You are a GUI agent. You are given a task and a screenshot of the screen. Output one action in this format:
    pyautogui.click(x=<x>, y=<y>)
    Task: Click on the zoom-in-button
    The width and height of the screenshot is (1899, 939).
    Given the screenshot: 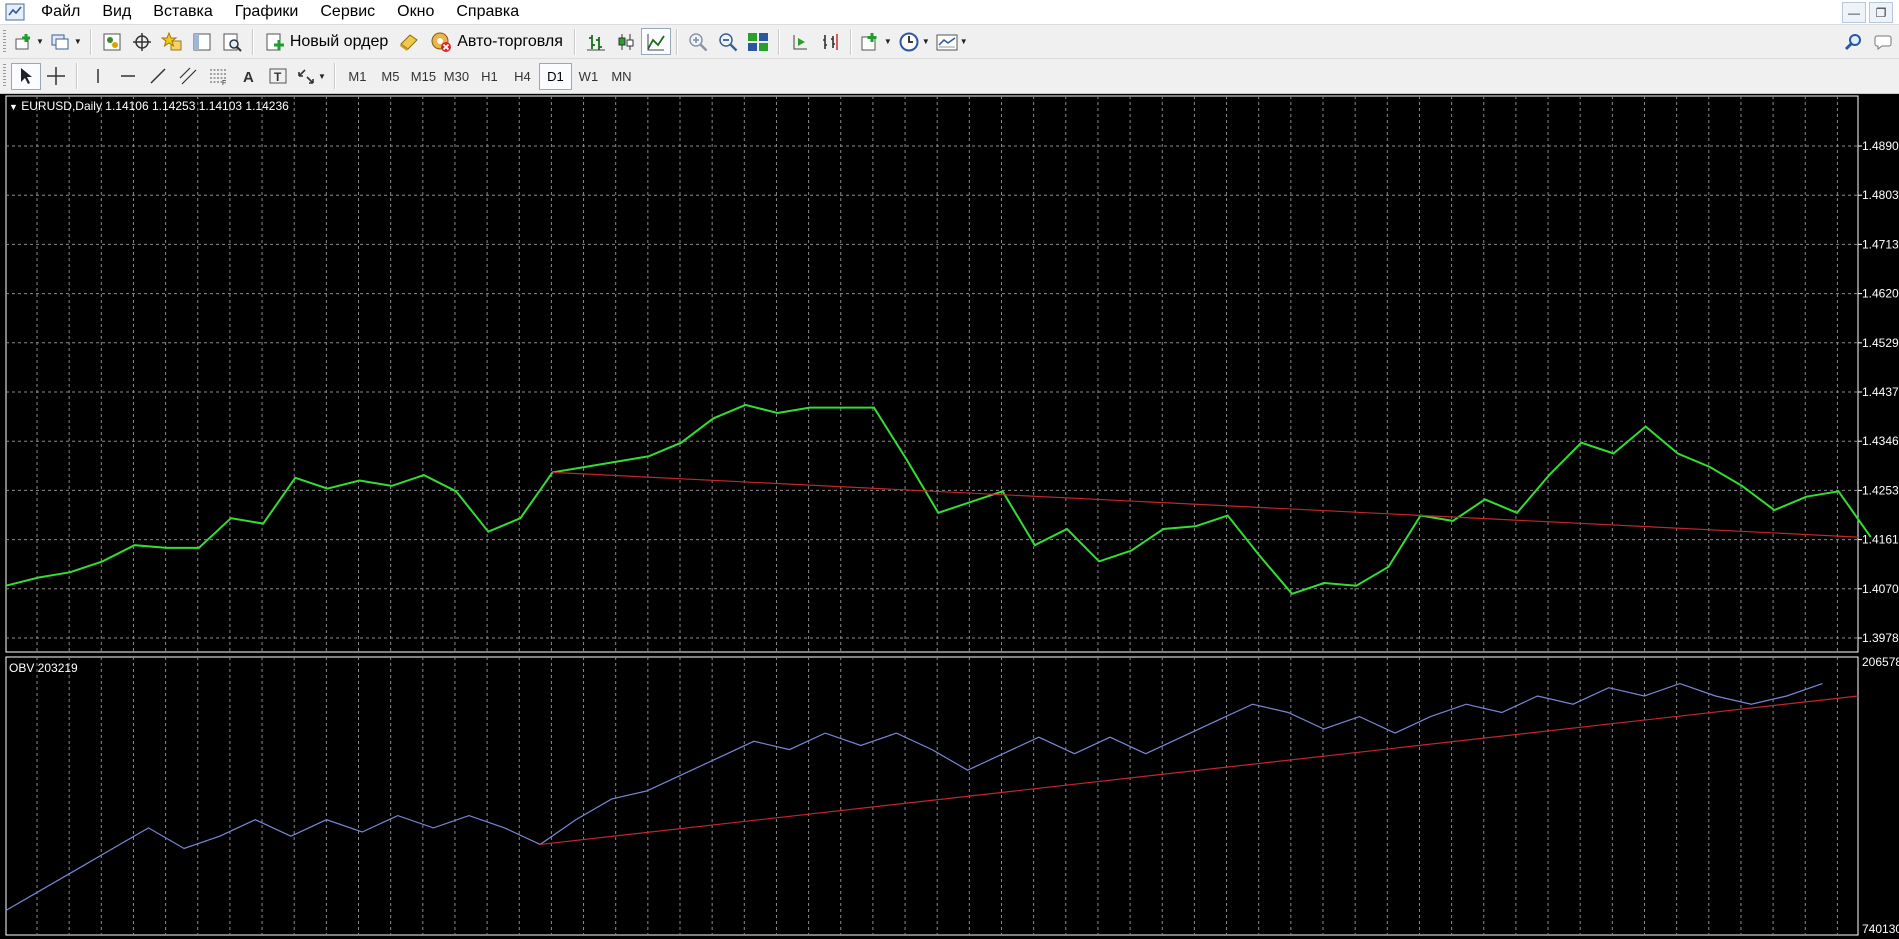 What is the action you would take?
    pyautogui.click(x=698, y=41)
    